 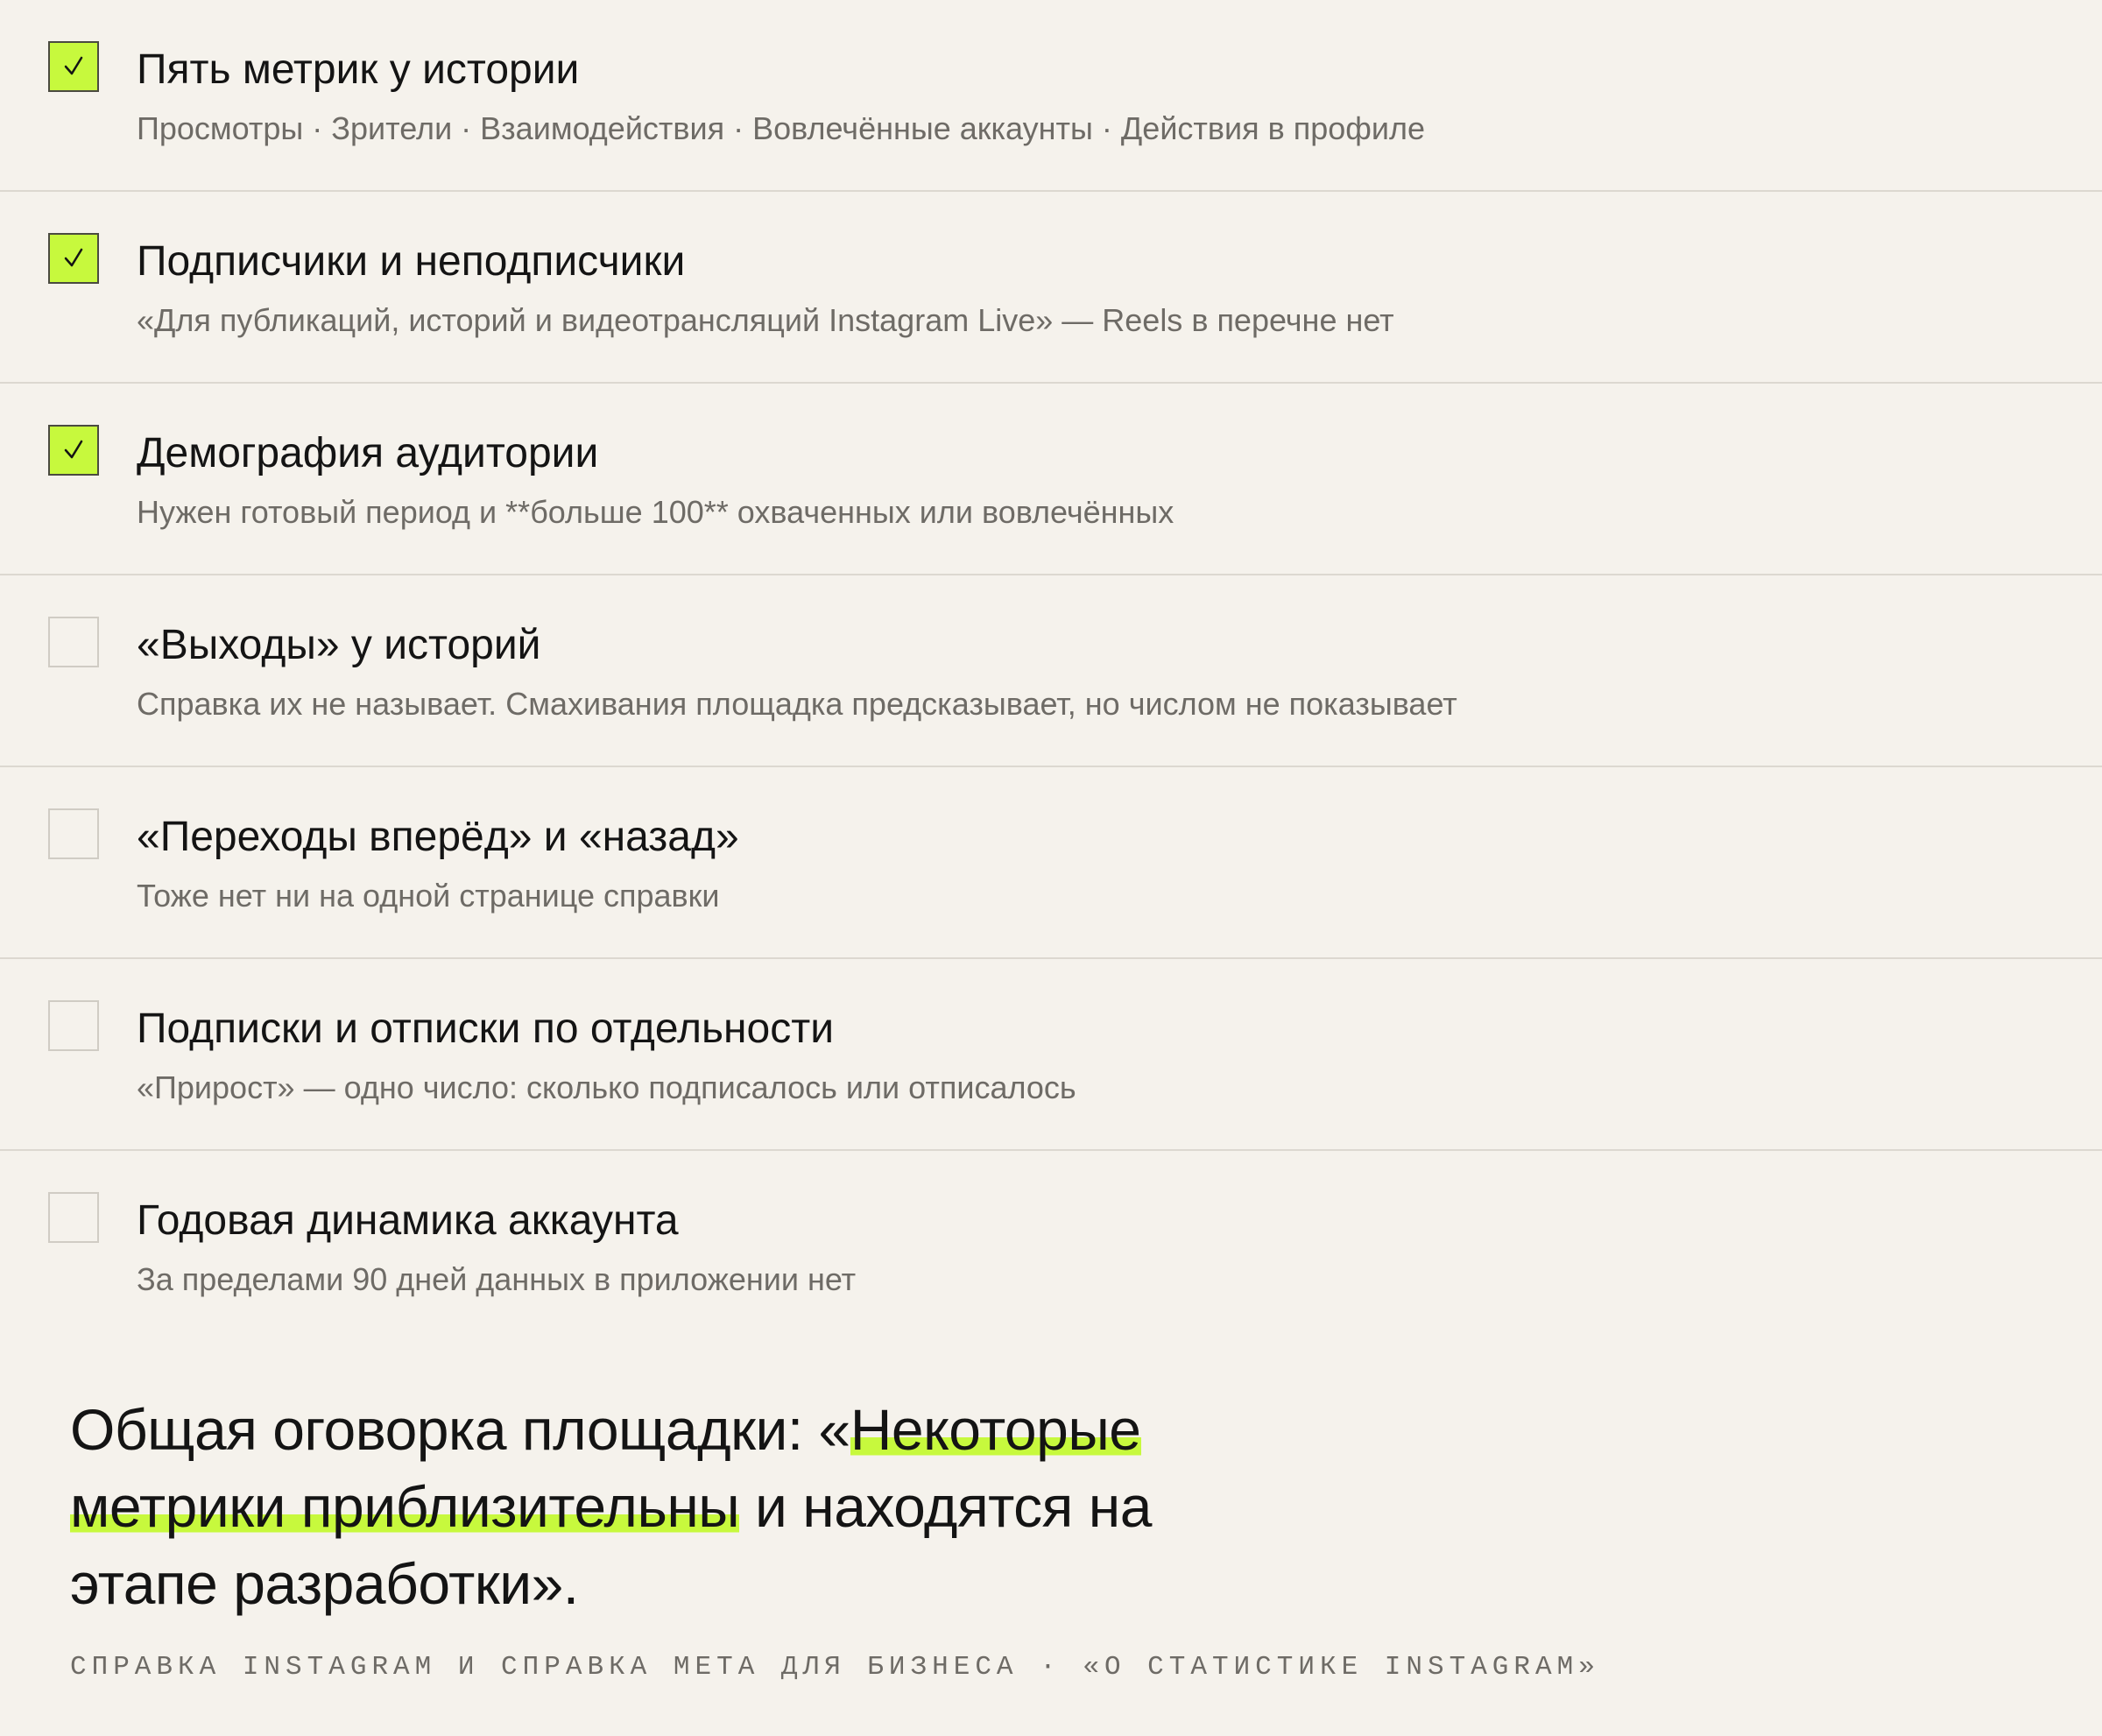 I want to click on item-title: «Выходы» у историй, so click(x=339, y=645).